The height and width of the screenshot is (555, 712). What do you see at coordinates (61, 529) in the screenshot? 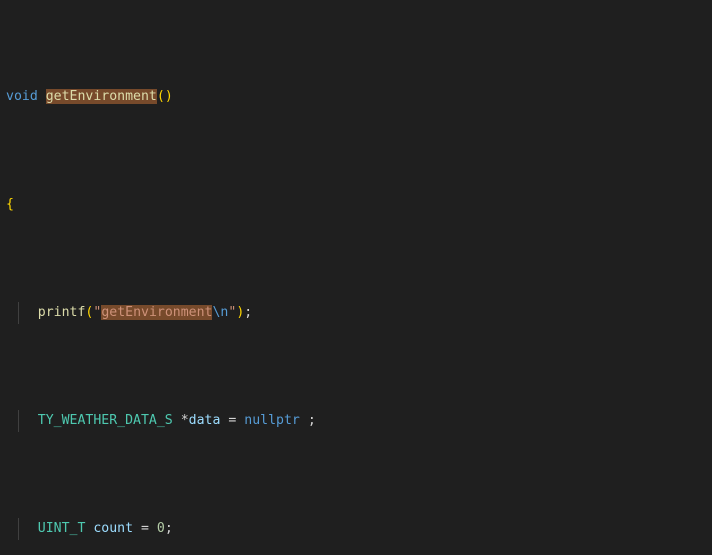
I see `token-type: UINT_T` at bounding box center [61, 529].